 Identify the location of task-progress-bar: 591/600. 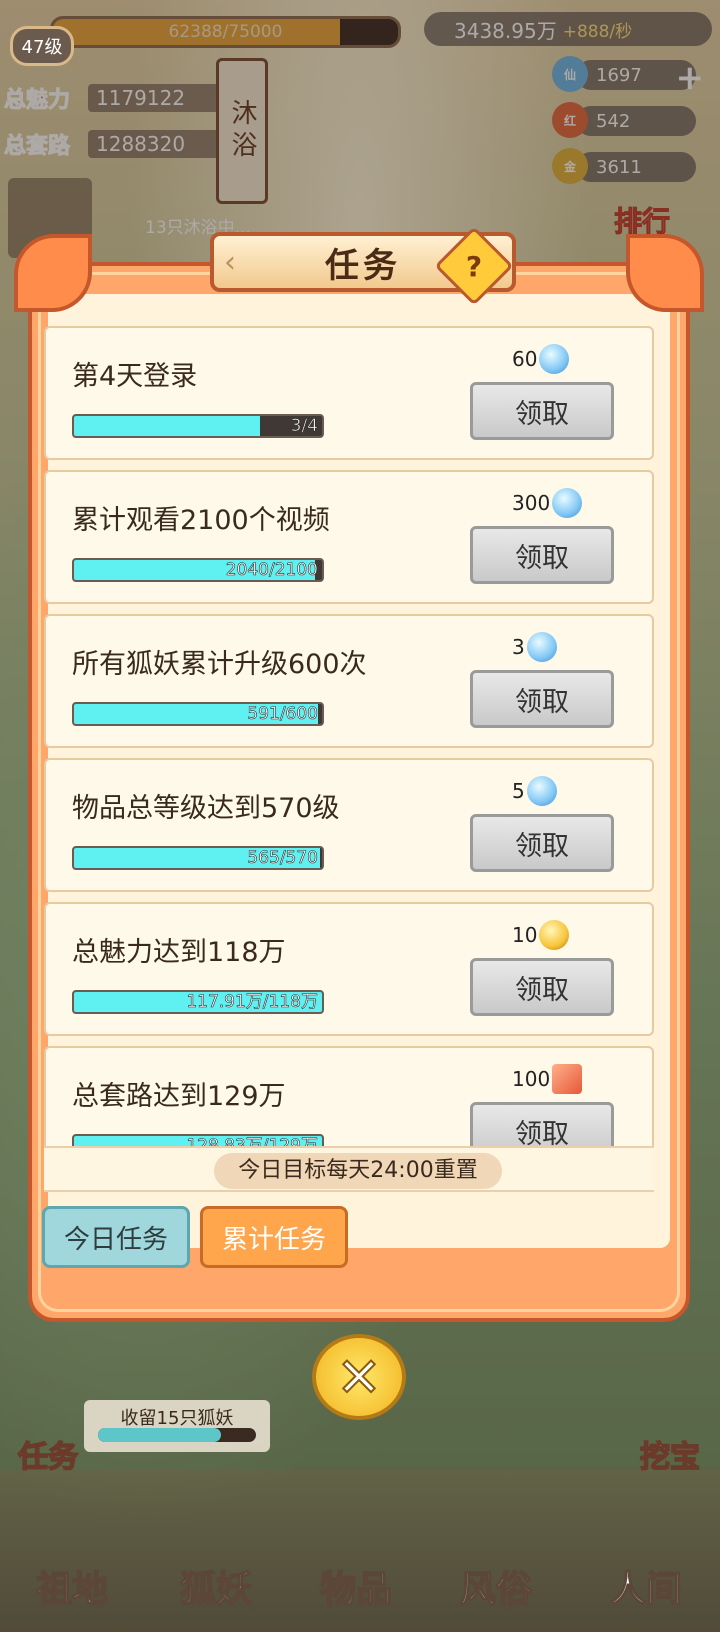
(198, 714).